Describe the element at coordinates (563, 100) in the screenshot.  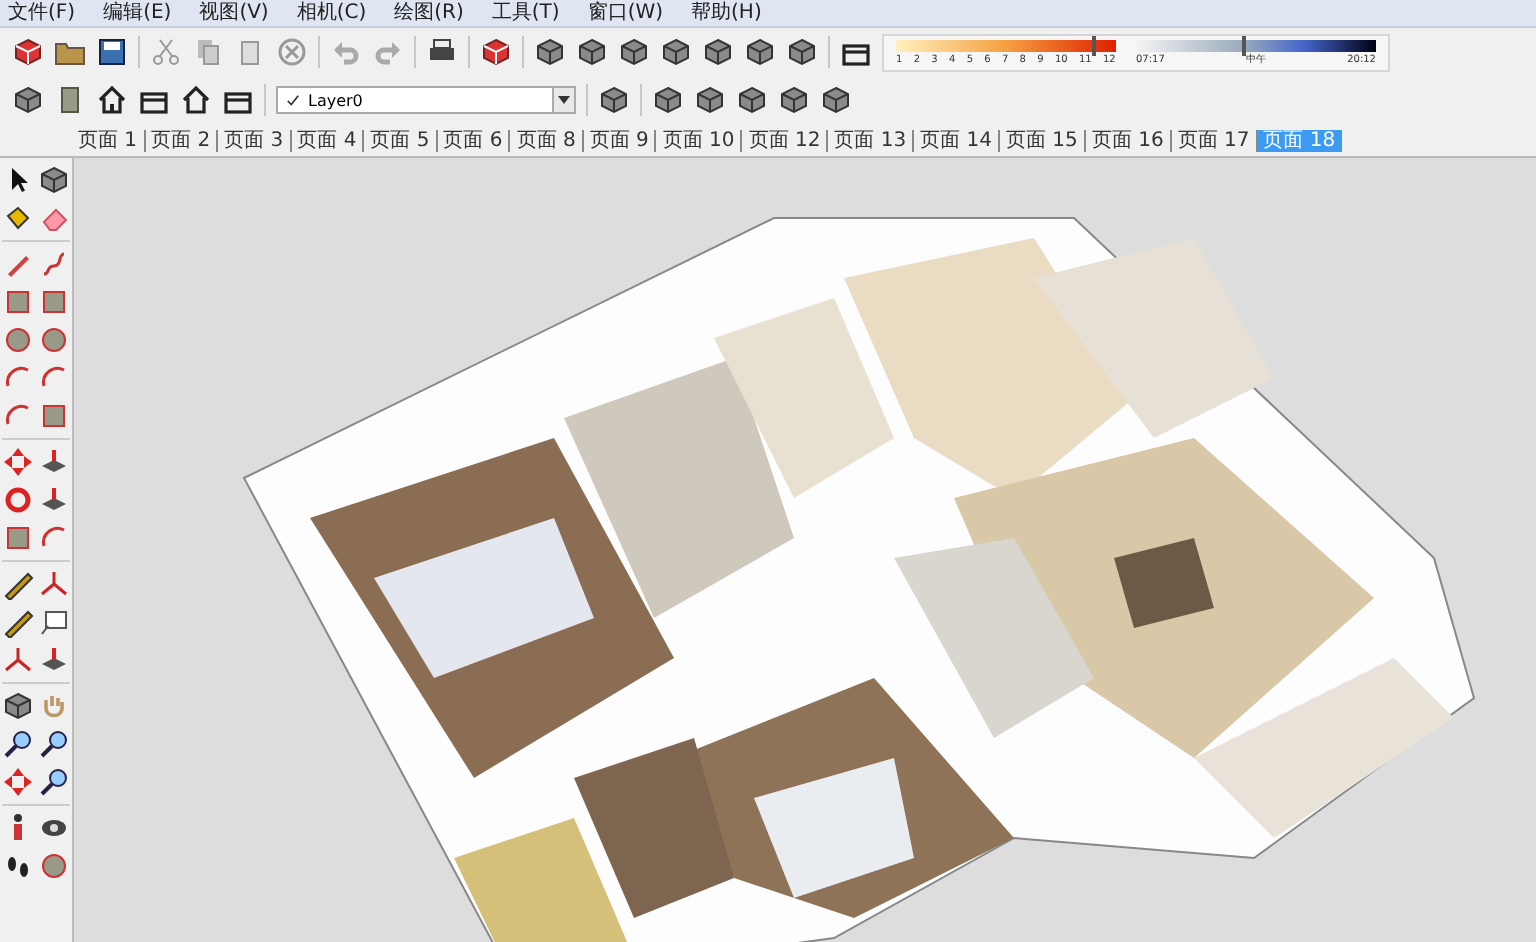
I see `caret-icon` at that location.